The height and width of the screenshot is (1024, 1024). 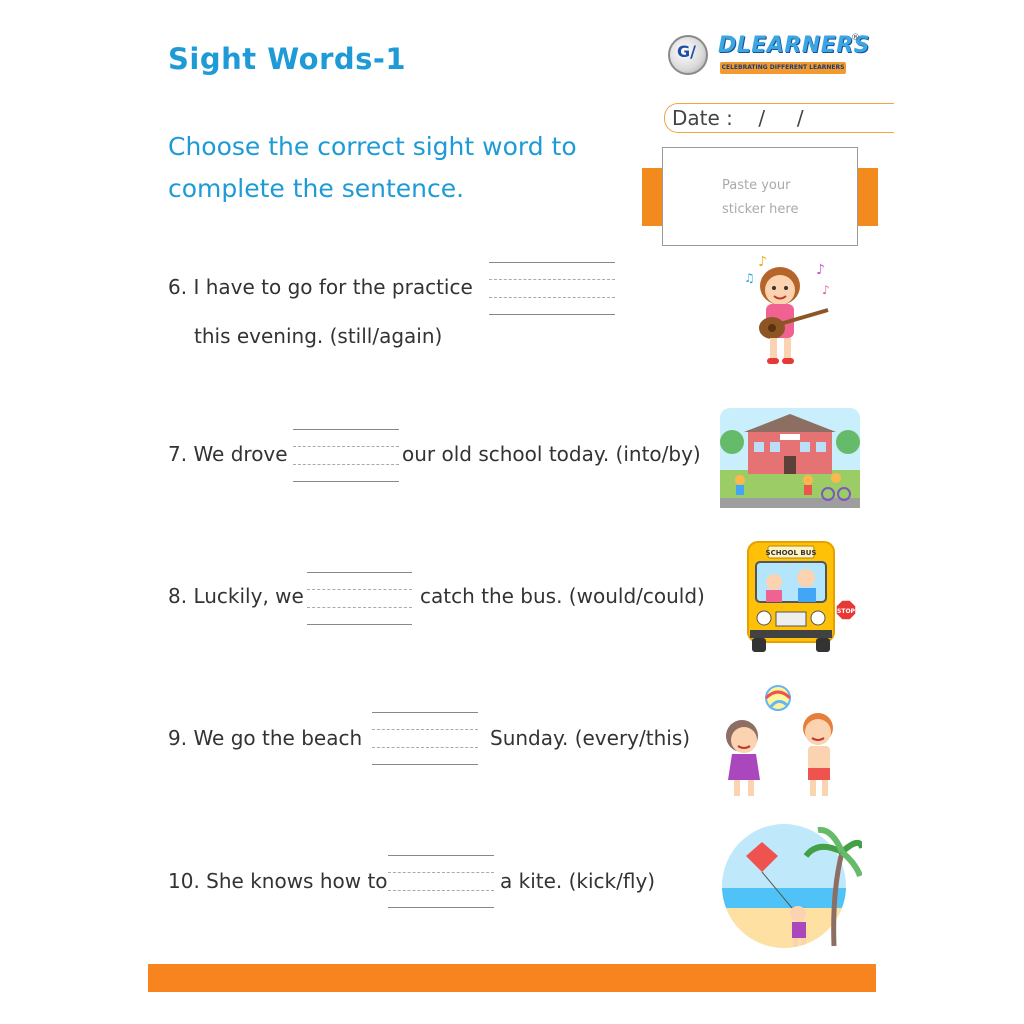 I want to click on question-number: 8., so click(x=178, y=596).